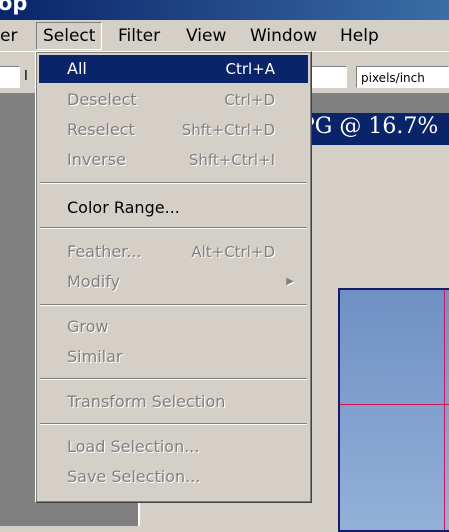  I want to click on menu-item-label: Modify, so click(94, 281).